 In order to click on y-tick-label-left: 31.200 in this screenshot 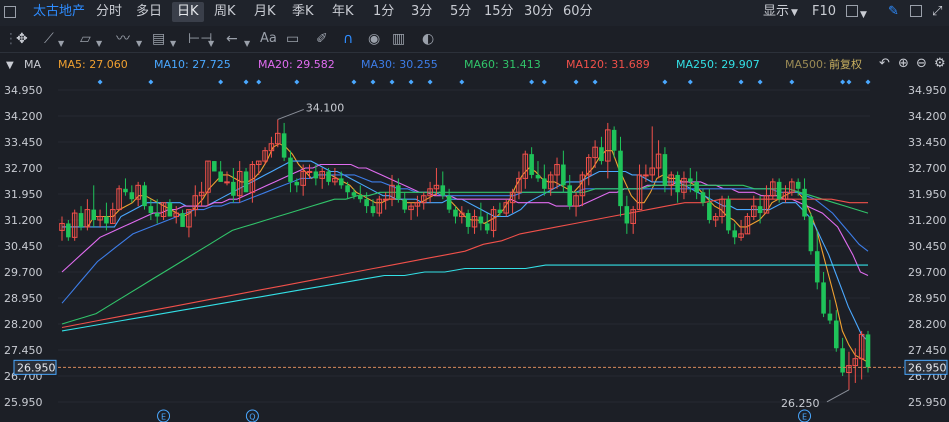, I will do `click(23, 220)`.